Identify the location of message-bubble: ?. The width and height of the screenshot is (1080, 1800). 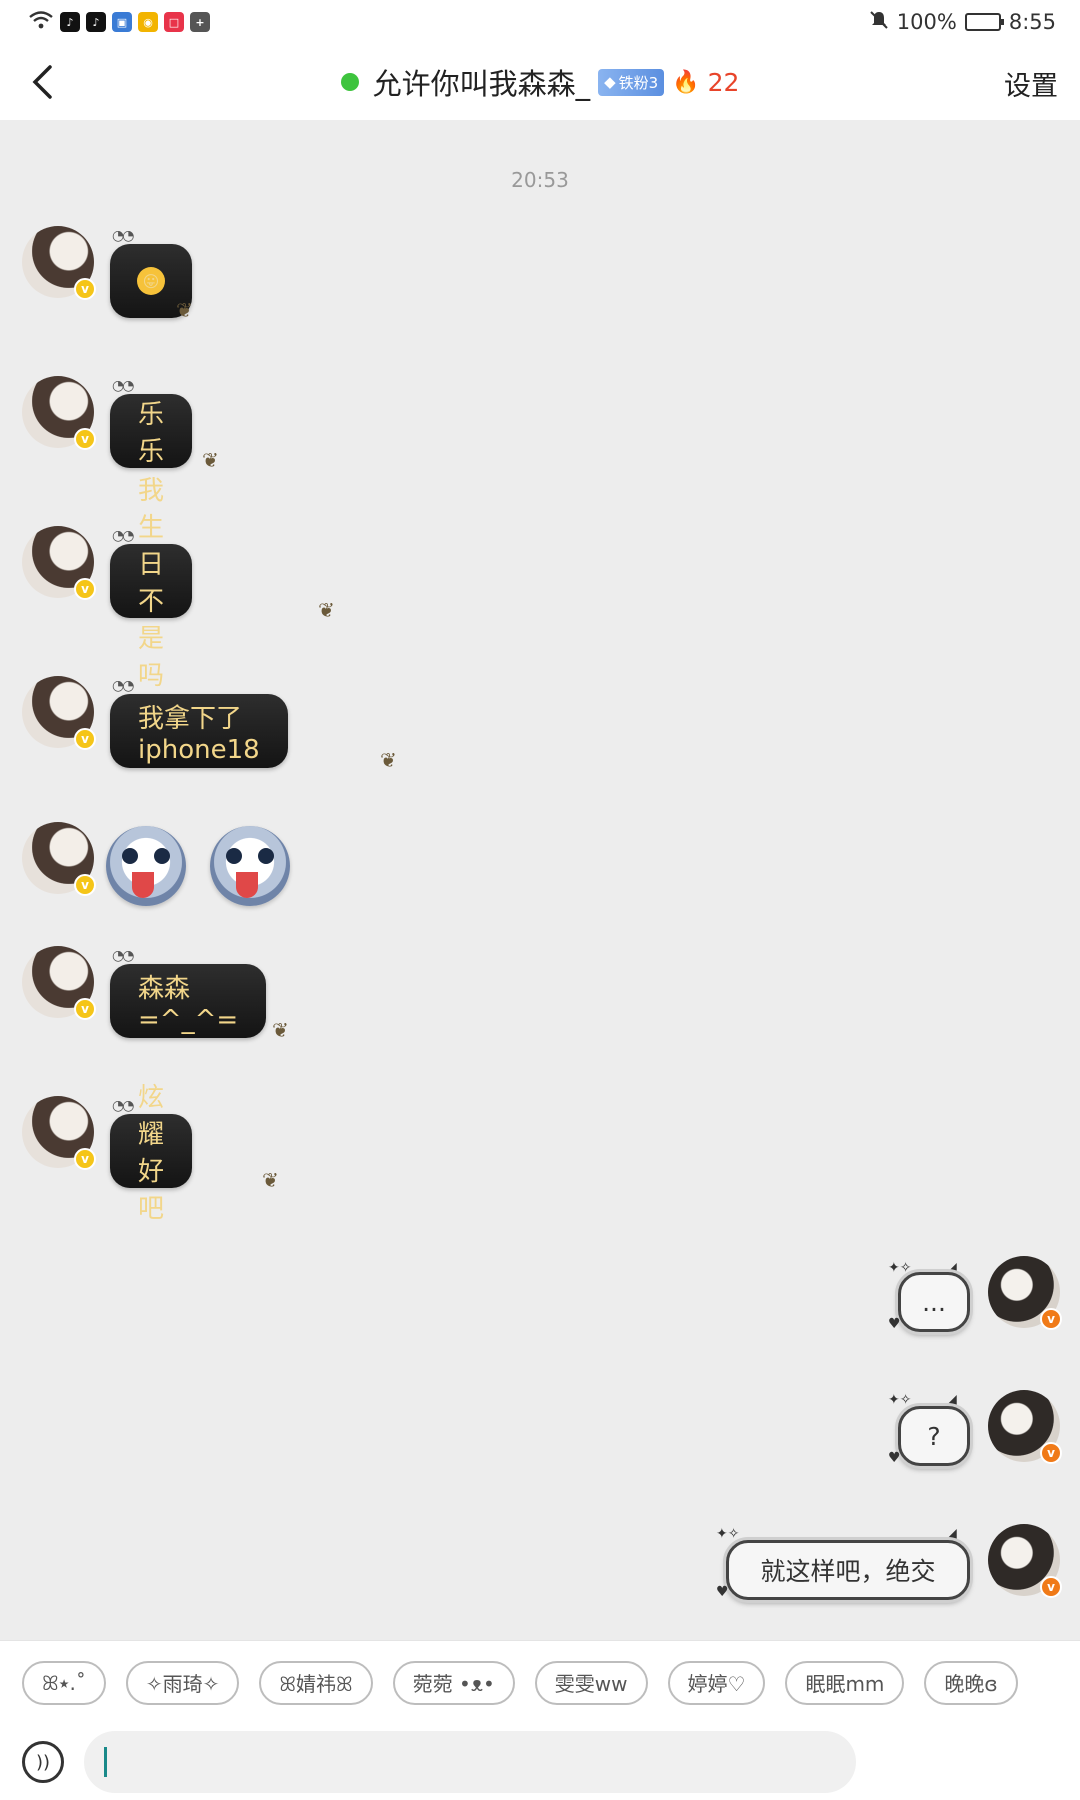
(934, 1436).